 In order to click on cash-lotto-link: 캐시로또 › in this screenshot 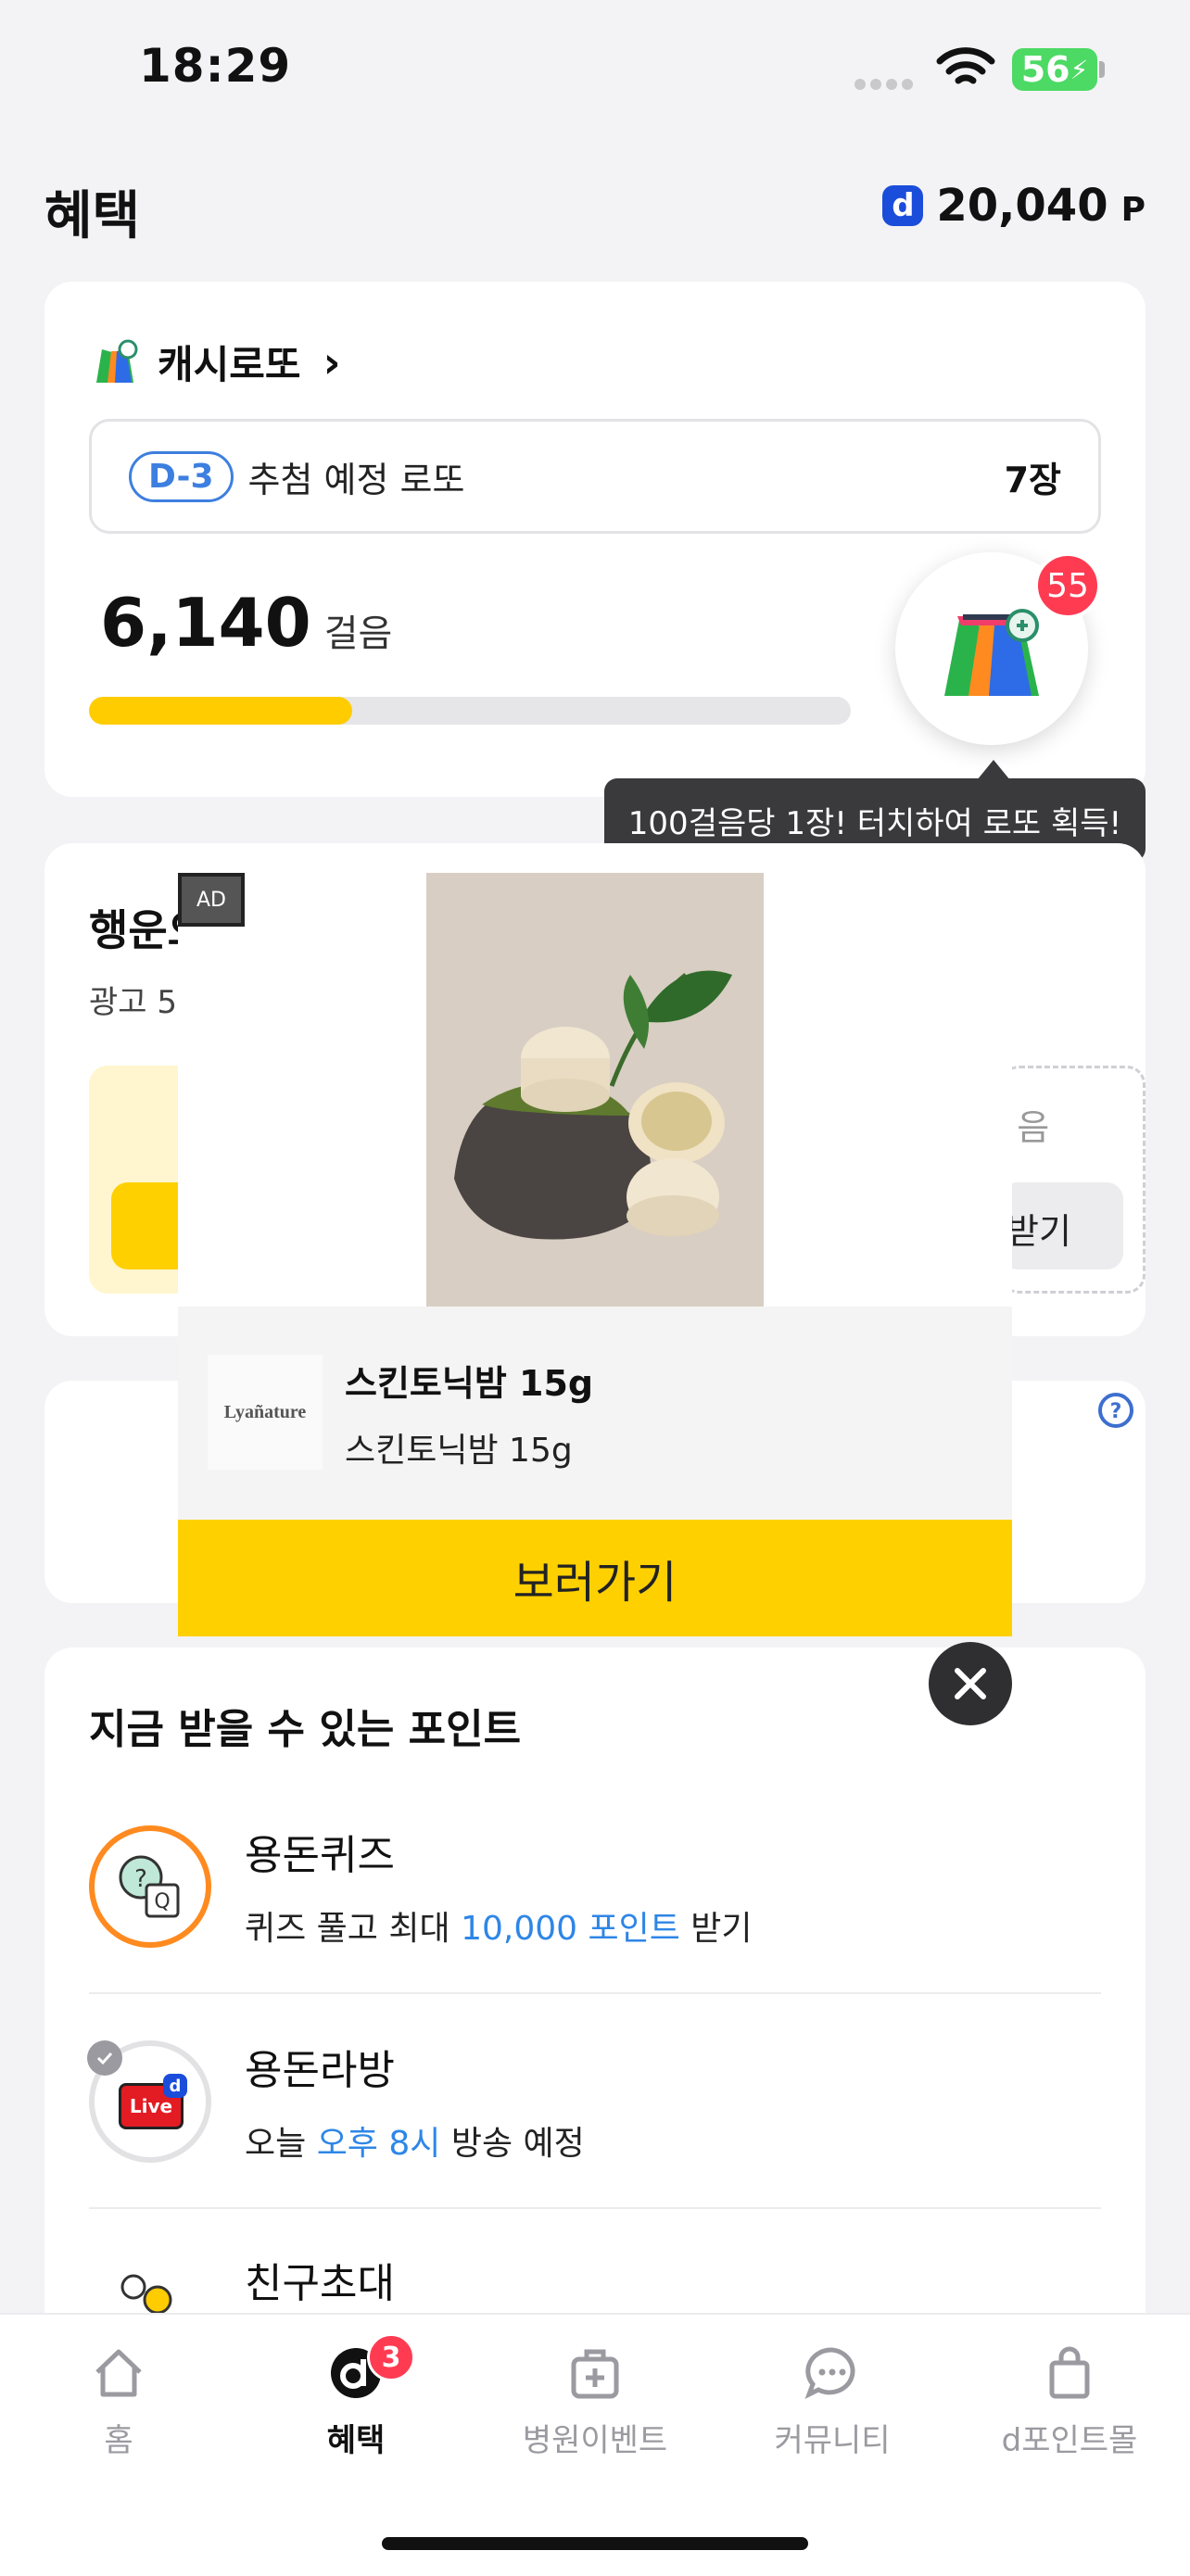, I will do `click(215, 362)`.